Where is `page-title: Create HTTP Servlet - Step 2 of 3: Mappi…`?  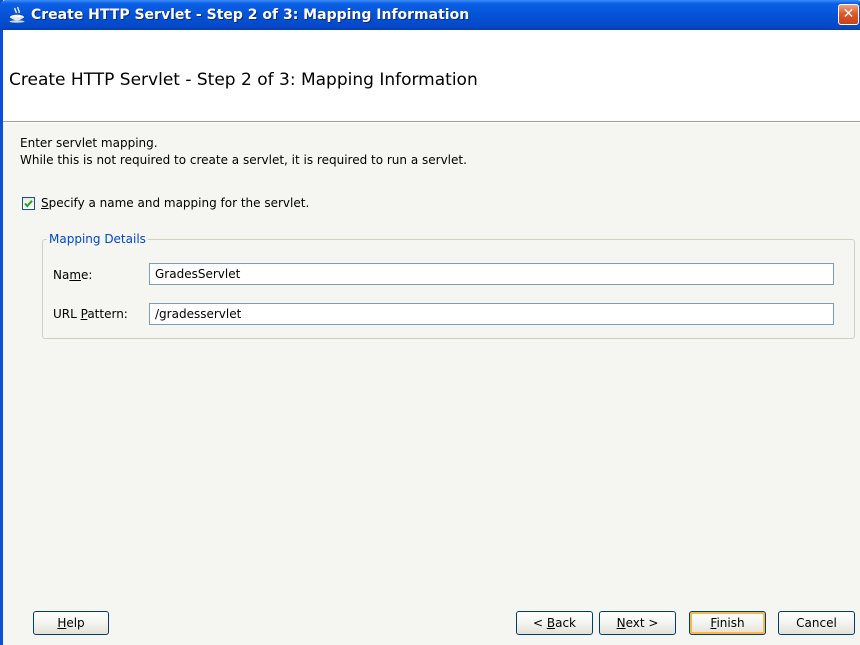 page-title: Create HTTP Servlet - Step 2 of 3: Mappi… is located at coordinates (243, 80).